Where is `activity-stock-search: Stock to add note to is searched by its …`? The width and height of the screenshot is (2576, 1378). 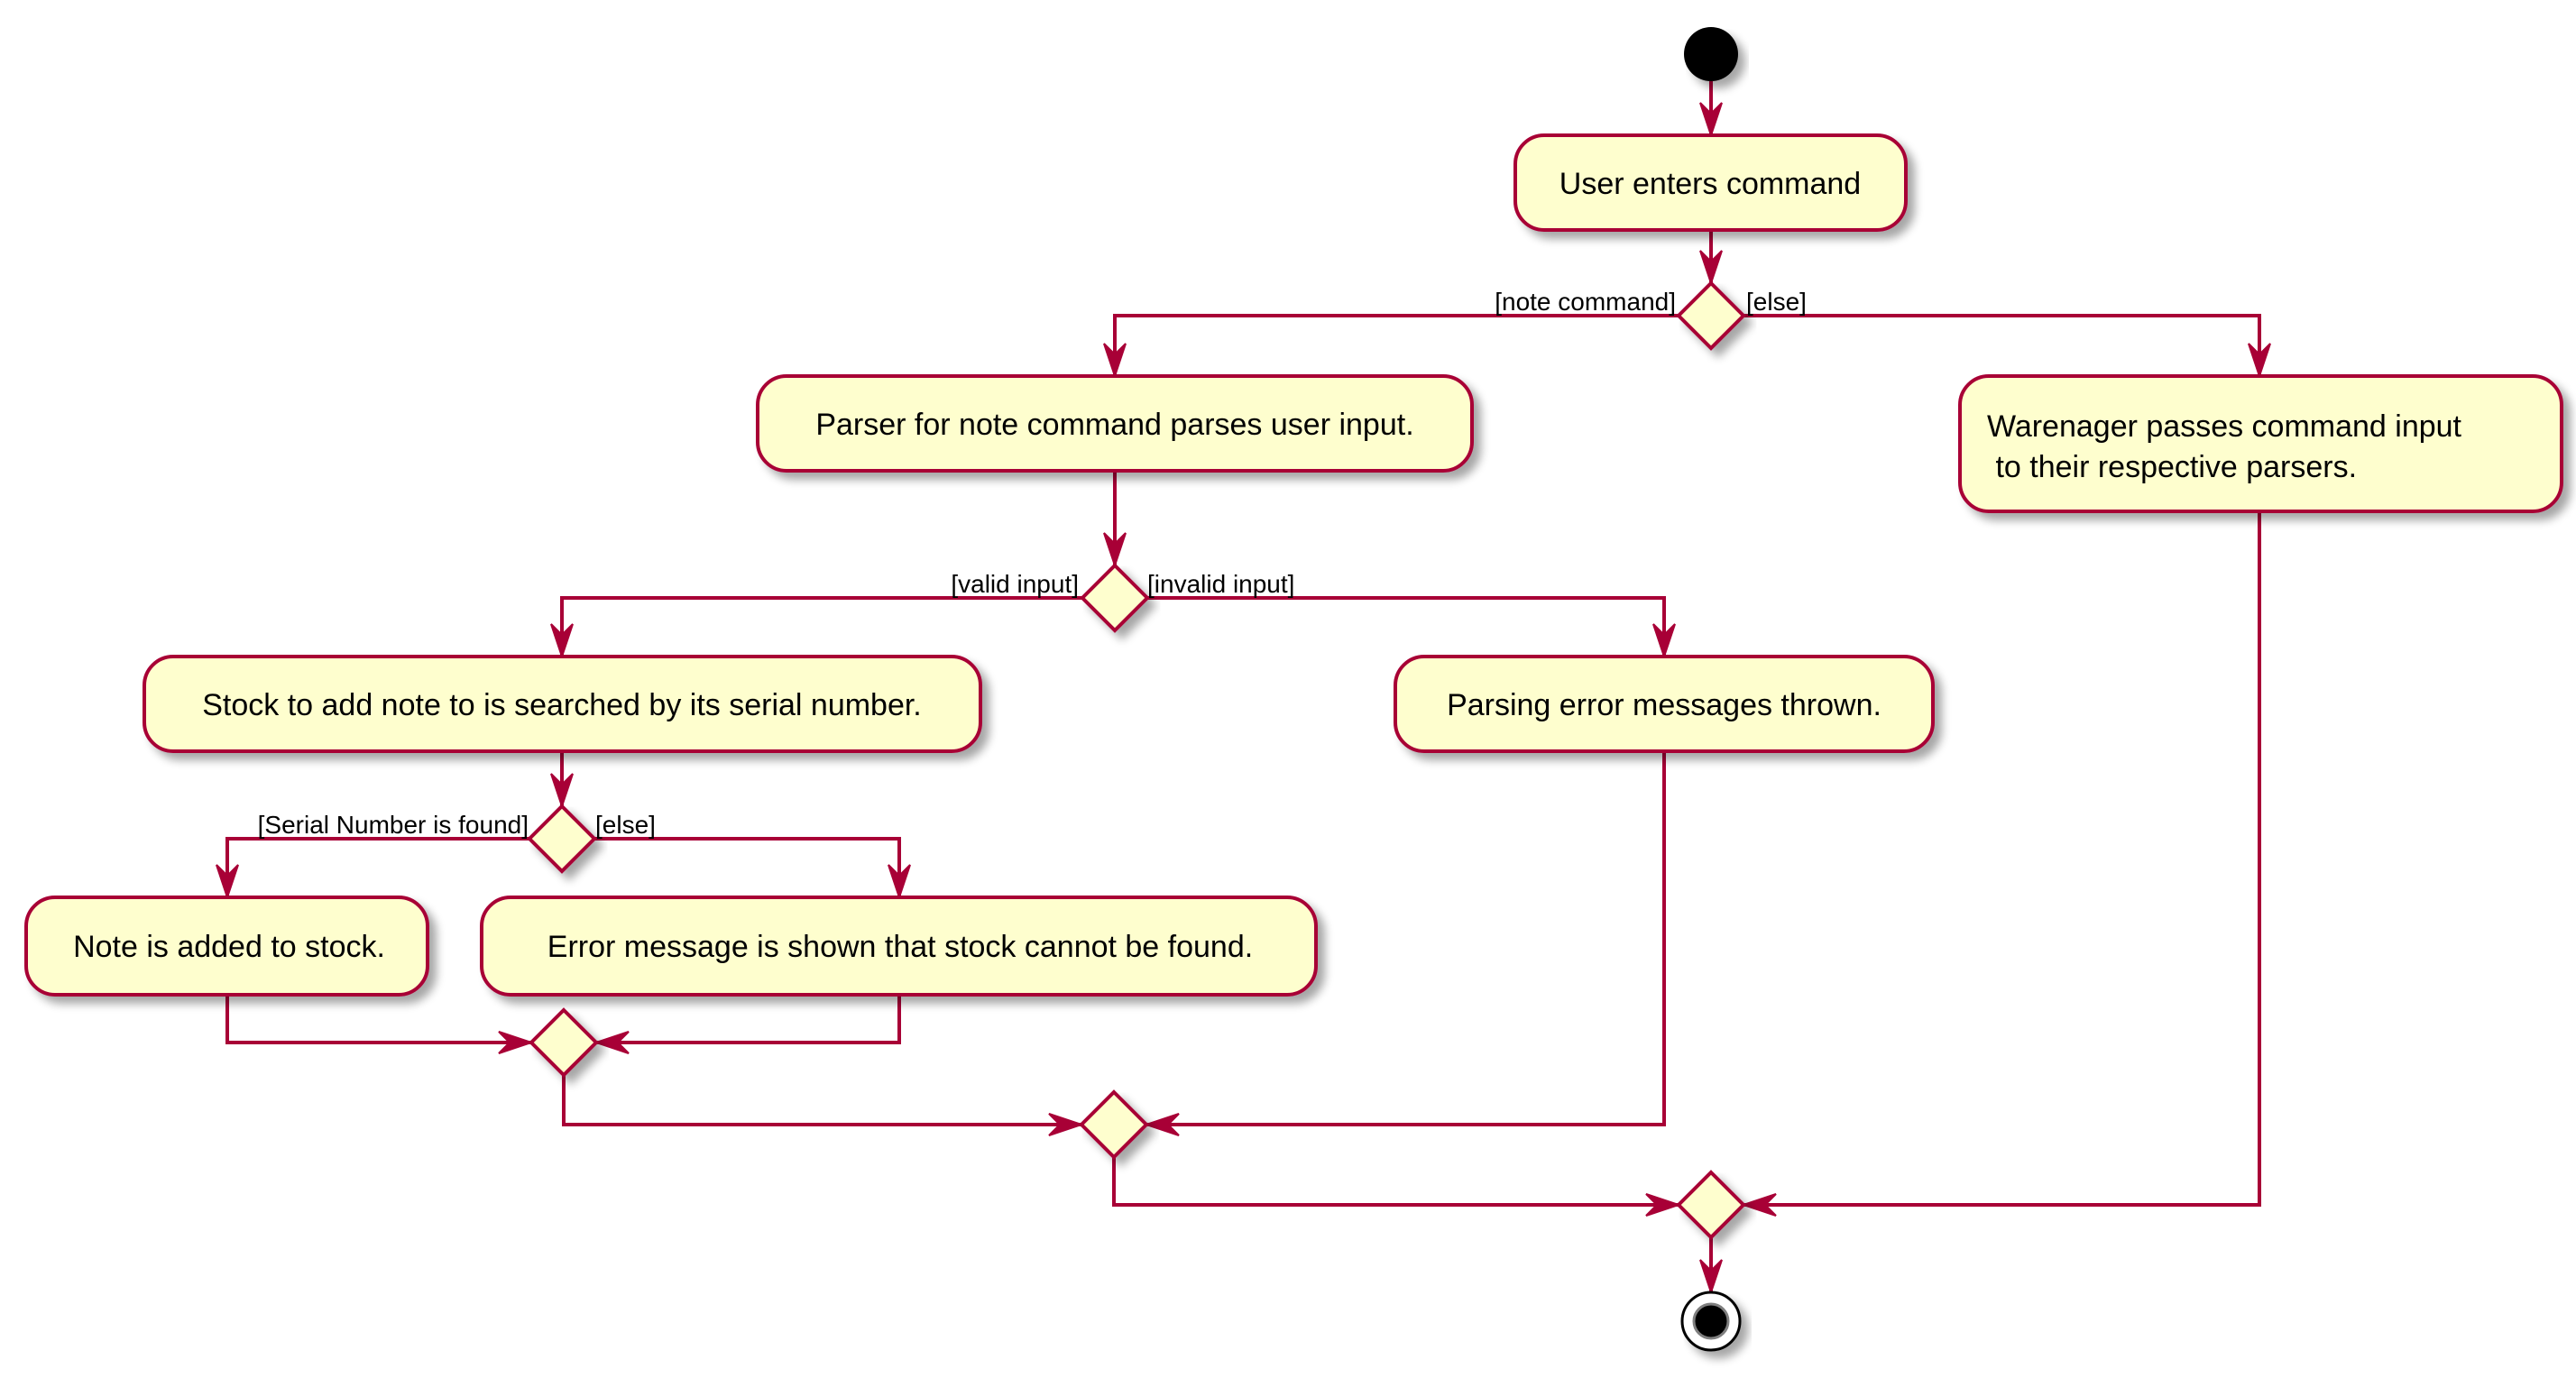 activity-stock-search: Stock to add note to is searched by its … is located at coordinates (562, 704).